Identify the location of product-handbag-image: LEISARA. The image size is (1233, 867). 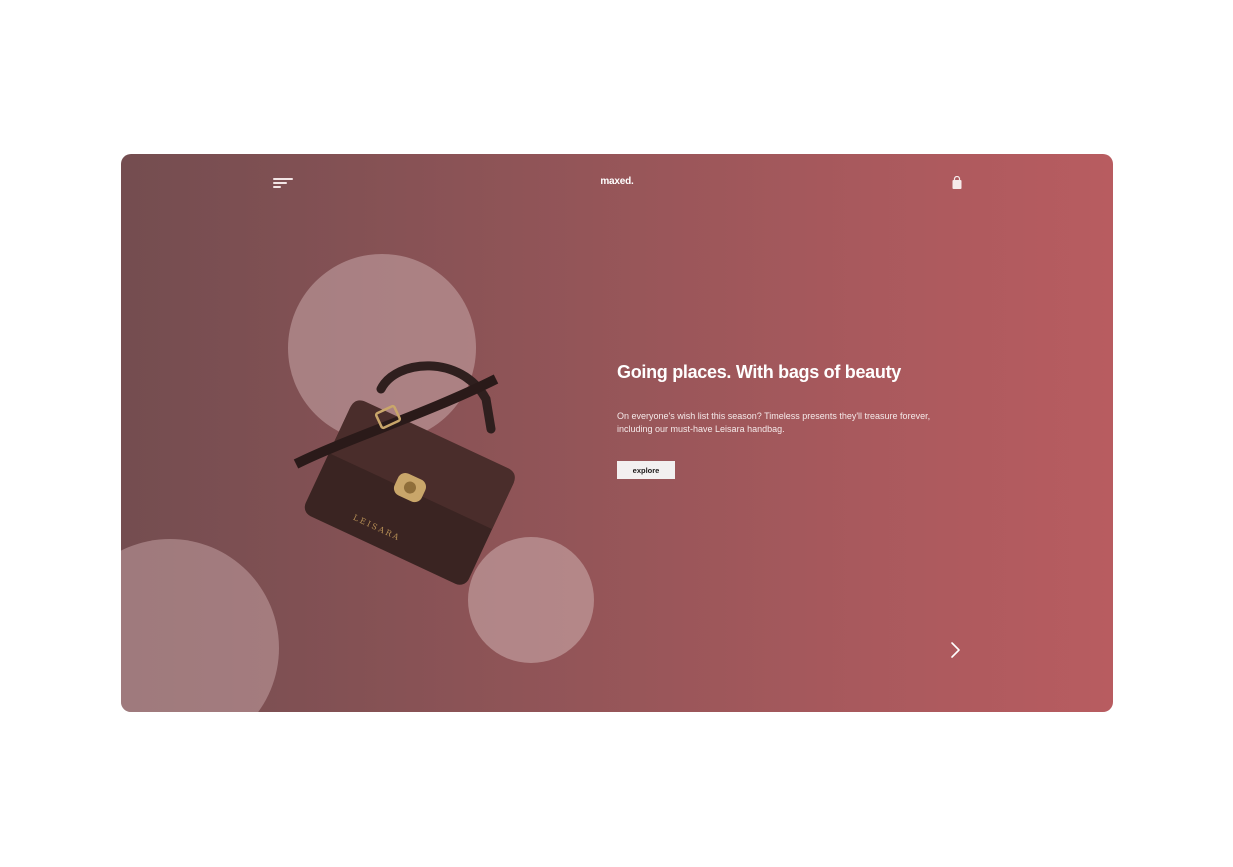
(404, 473).